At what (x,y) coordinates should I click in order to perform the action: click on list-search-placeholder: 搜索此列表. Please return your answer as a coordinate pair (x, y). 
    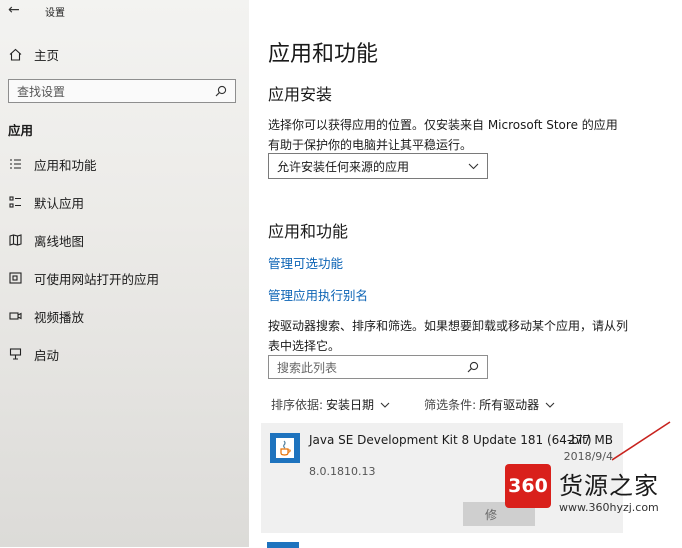
    Looking at the image, I should click on (307, 367).